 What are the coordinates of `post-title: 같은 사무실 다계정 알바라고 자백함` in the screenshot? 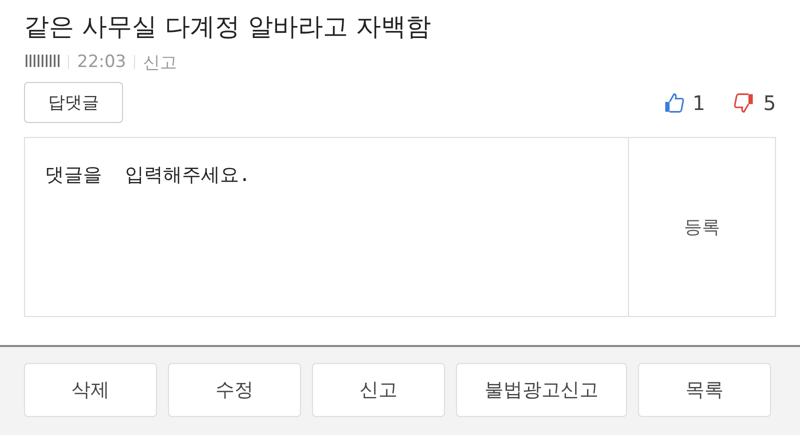 It's located at (228, 27).